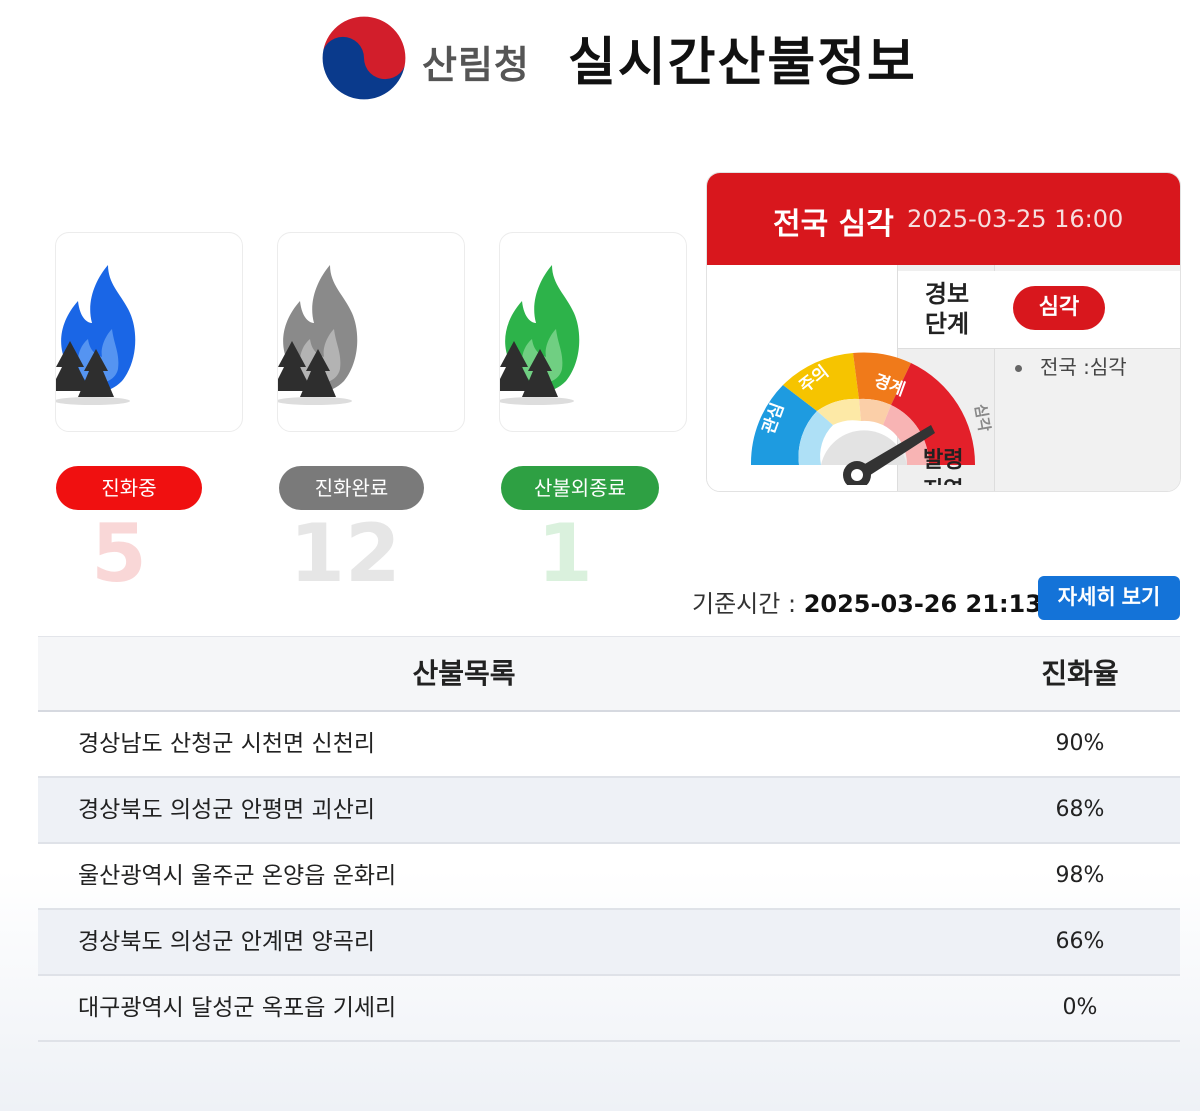  What do you see at coordinates (609, 811) in the screenshot?
I see `table-row: 경상북도 의성군 안평면 괴산리 68%` at bounding box center [609, 811].